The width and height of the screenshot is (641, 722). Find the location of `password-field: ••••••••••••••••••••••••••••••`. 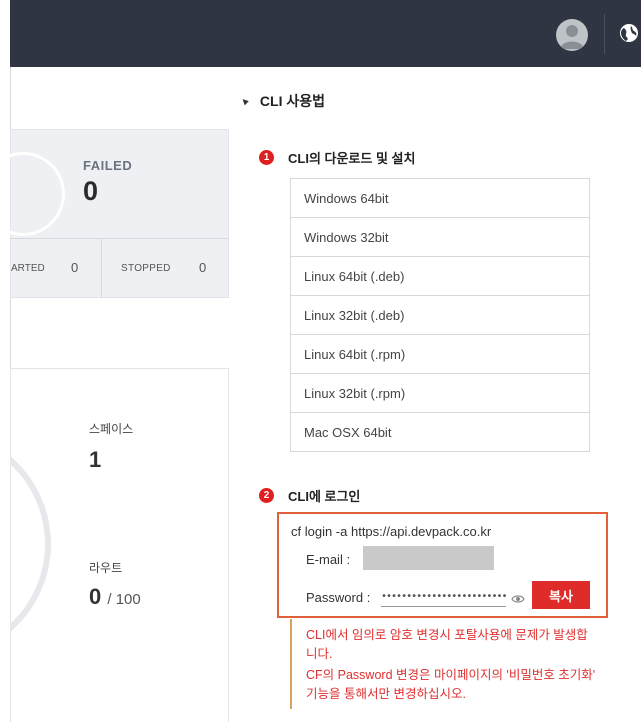

password-field: •••••••••••••••••••••••••••••• is located at coordinates (443, 596).